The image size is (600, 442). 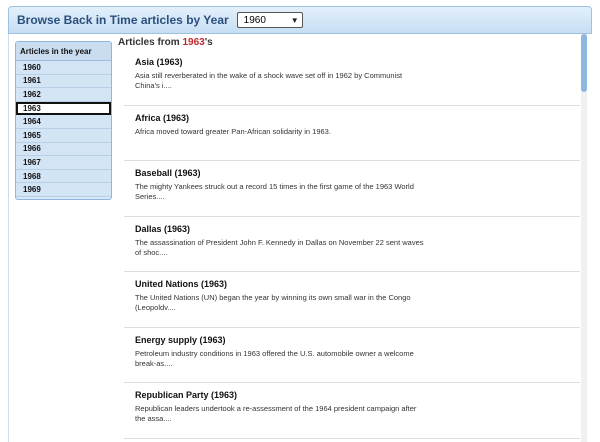 What do you see at coordinates (584, 63) in the screenshot?
I see `scrollbar-thumb` at bounding box center [584, 63].